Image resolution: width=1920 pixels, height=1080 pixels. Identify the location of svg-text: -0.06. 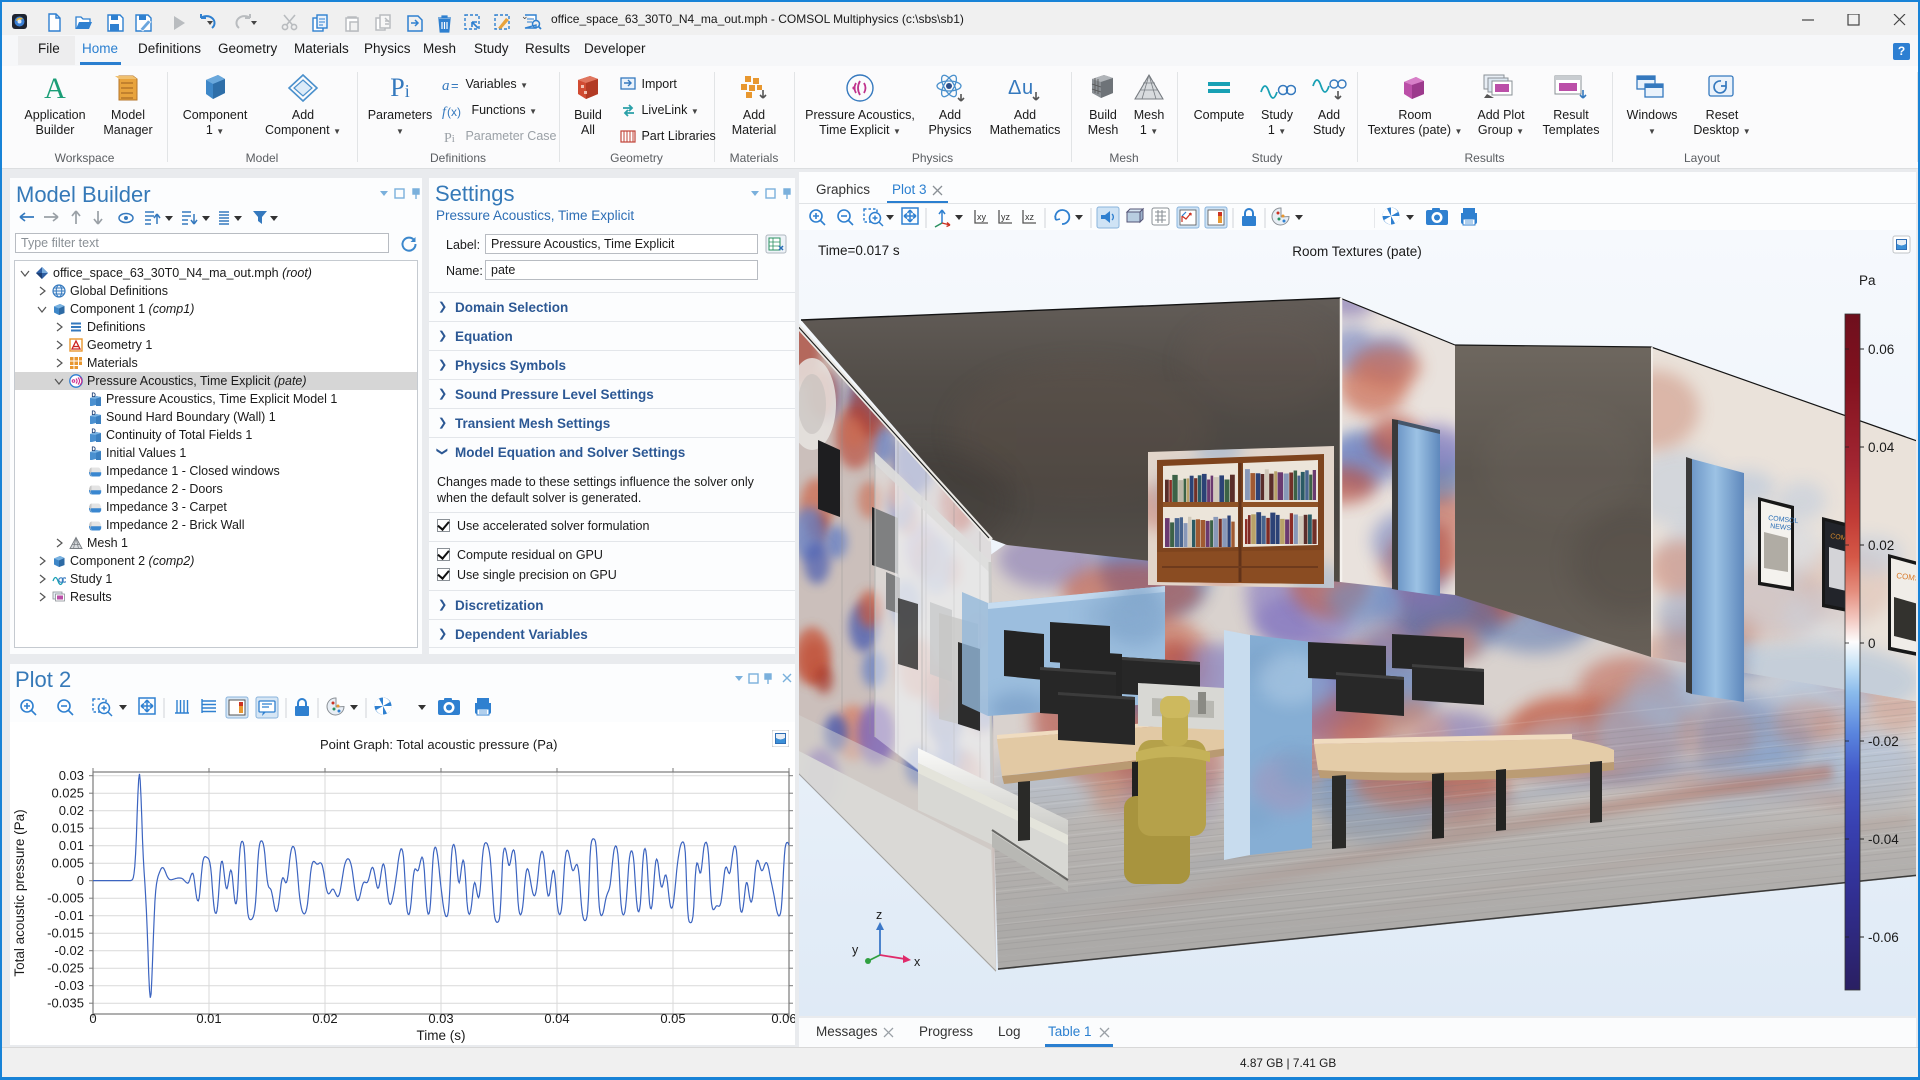
(1883, 937).